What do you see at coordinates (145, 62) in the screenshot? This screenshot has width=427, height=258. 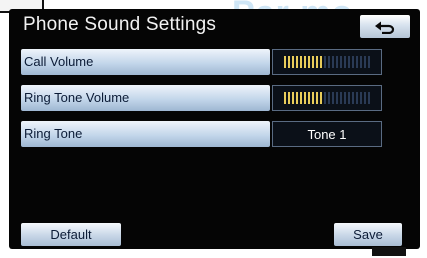 I see `call-volume-button: Call Volume` at bounding box center [145, 62].